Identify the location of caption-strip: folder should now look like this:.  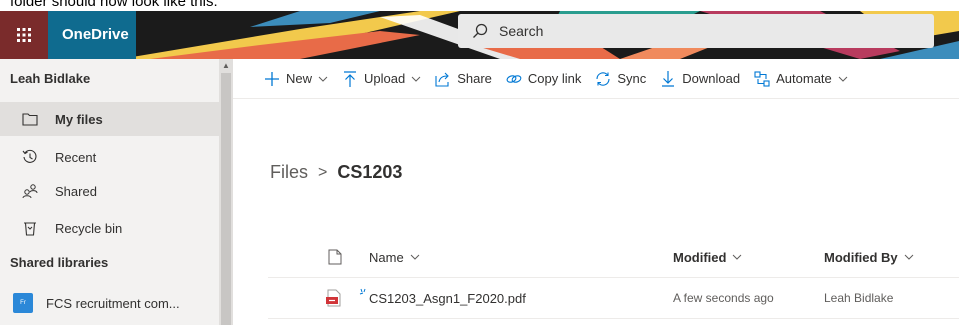
(479, 5).